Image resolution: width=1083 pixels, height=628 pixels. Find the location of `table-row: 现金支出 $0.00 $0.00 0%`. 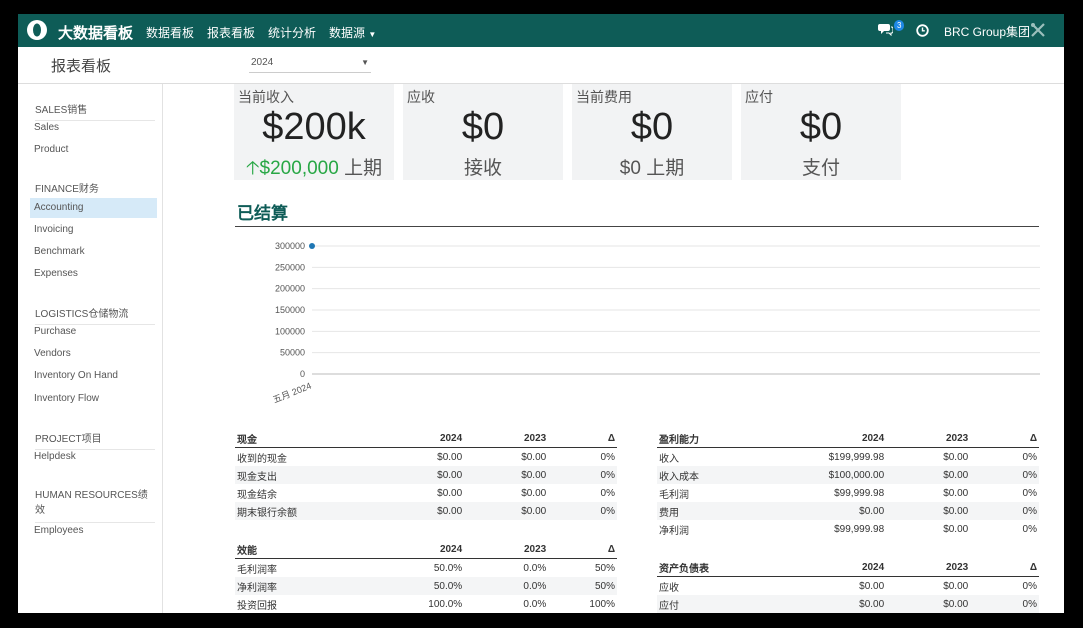

table-row: 现金支出 $0.00 $0.00 0% is located at coordinates (426, 475).